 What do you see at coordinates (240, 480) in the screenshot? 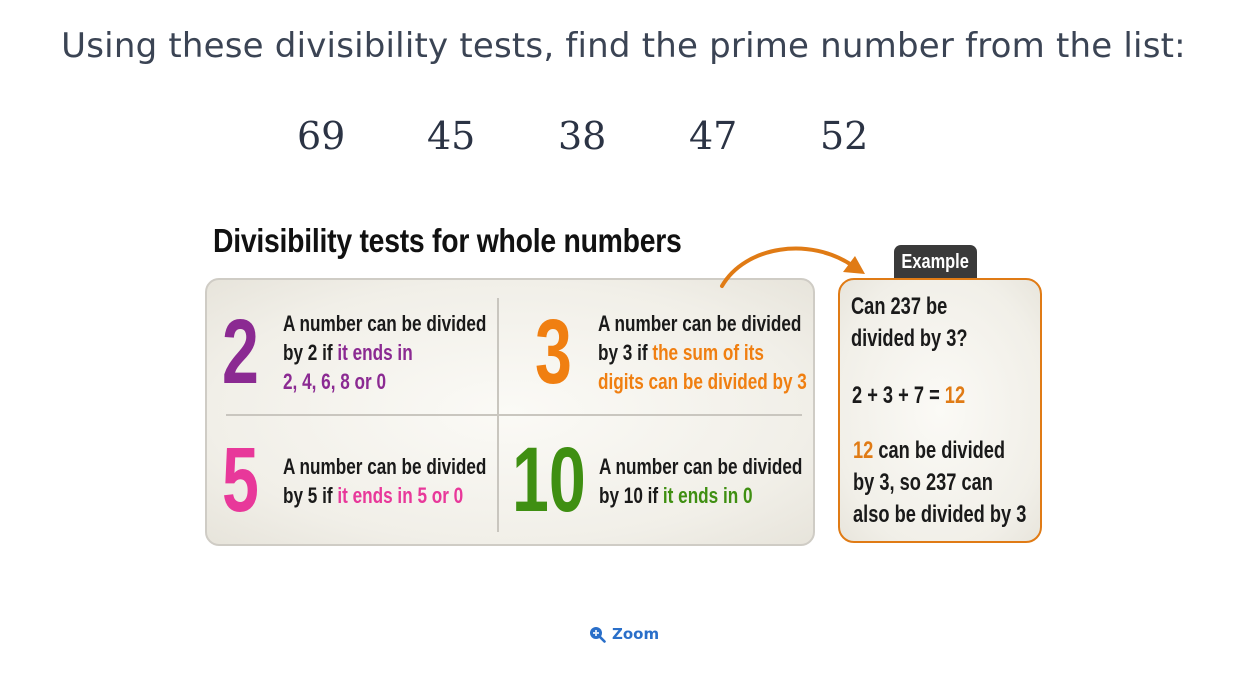
I see `rule-digit-5: 5` at bounding box center [240, 480].